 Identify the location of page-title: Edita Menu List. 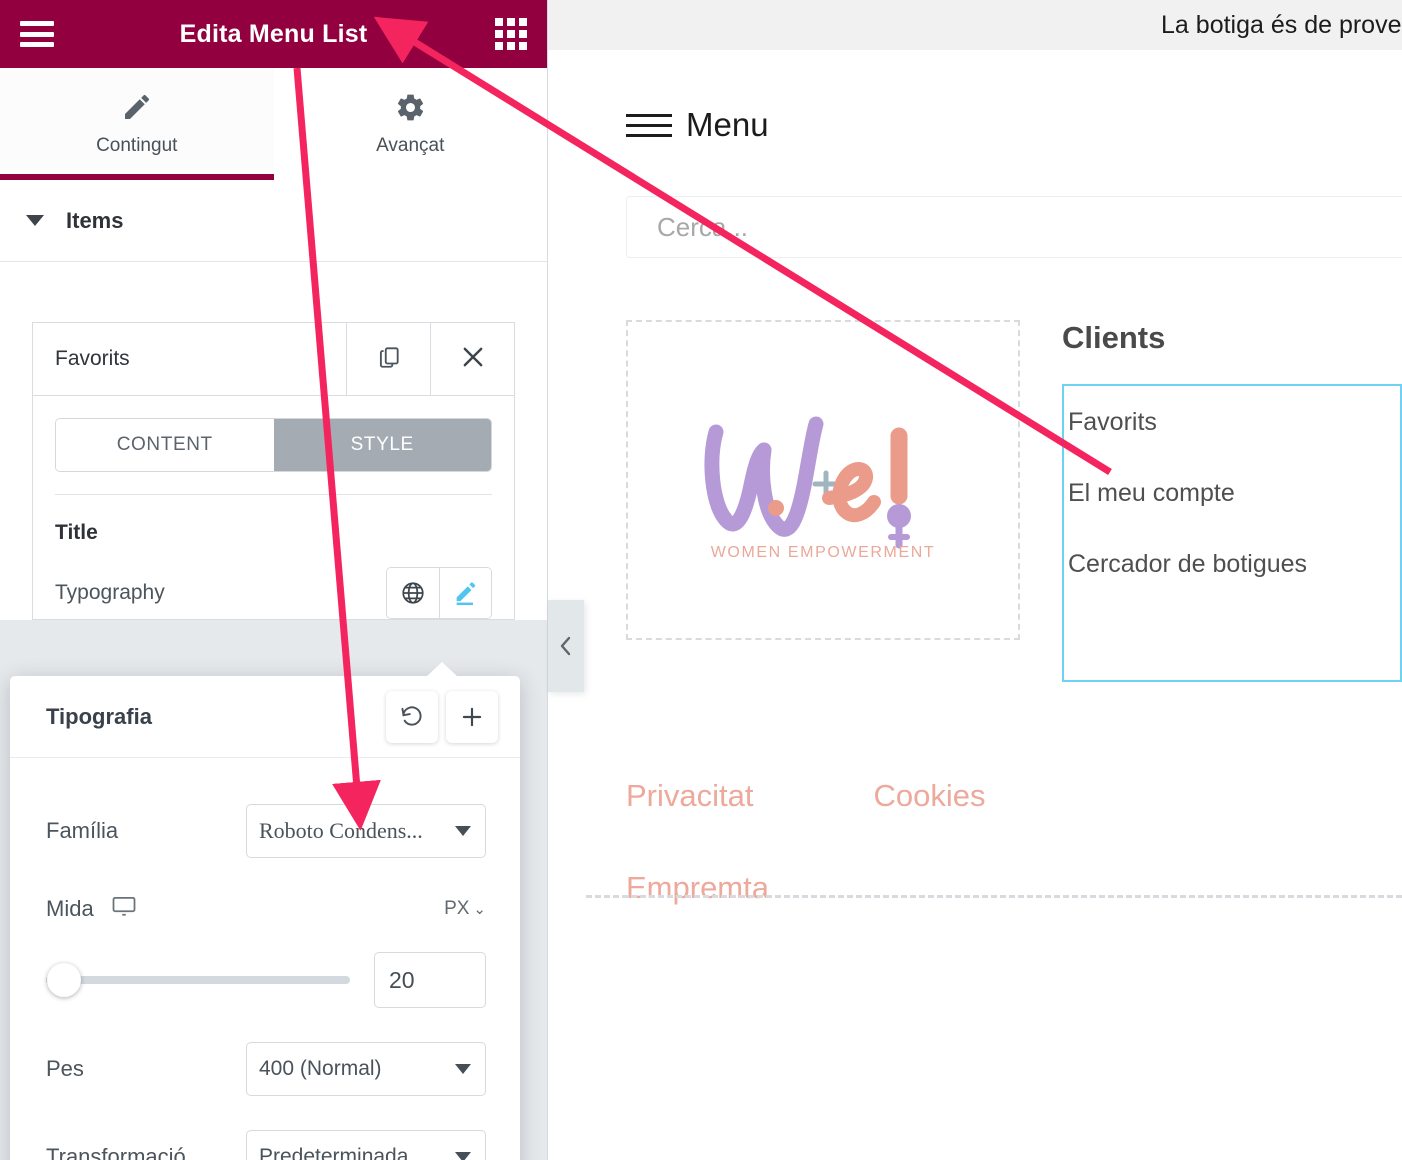
(273, 33).